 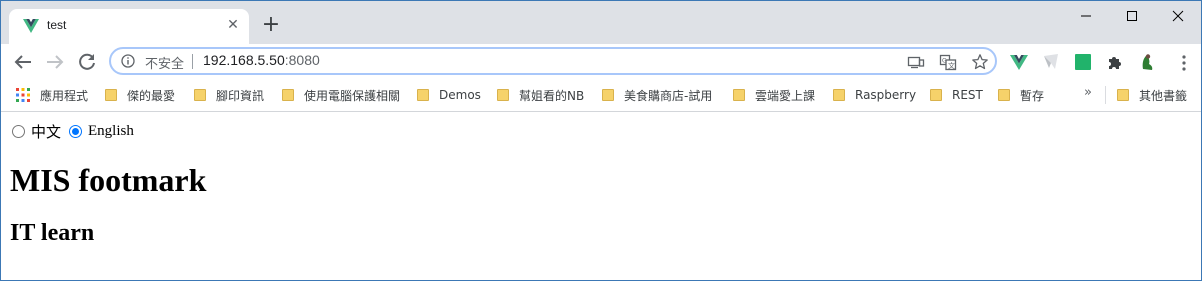 What do you see at coordinates (111, 131) in the screenshot?
I see `radio-label-english: English` at bounding box center [111, 131].